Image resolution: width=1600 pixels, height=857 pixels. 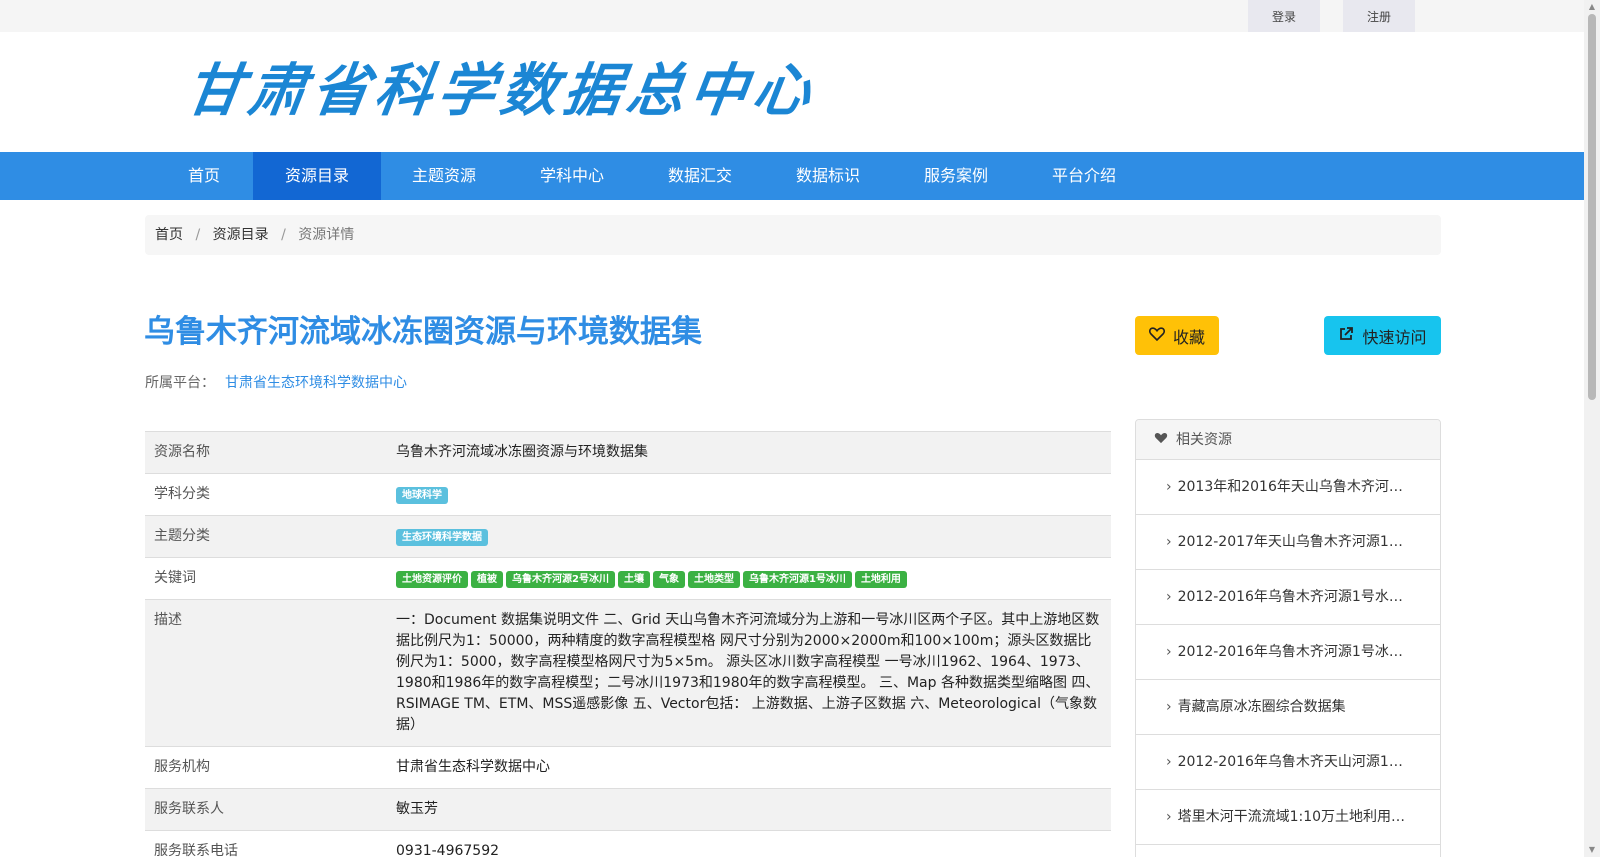 What do you see at coordinates (749, 843) in the screenshot?
I see `row-value: 0931-4967592` at bounding box center [749, 843].